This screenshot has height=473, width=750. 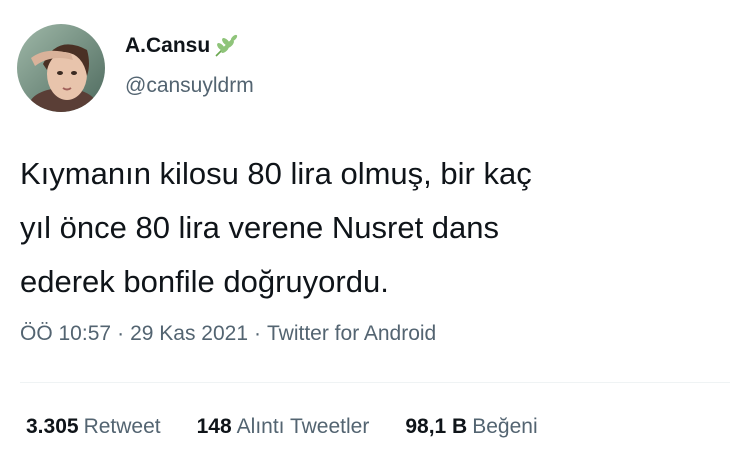 What do you see at coordinates (260, 227) in the screenshot?
I see `tweet-text-line: yıl önce 80 lira verene Nusret dans` at bounding box center [260, 227].